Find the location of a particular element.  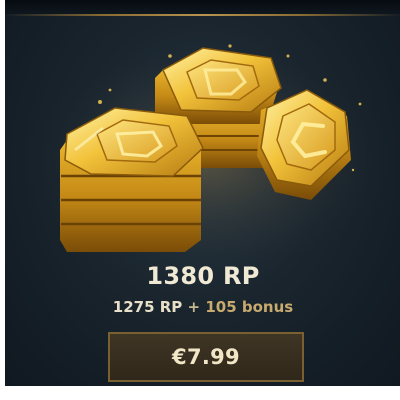

base-rp-amount: 1275 RP is located at coordinates (147, 307).